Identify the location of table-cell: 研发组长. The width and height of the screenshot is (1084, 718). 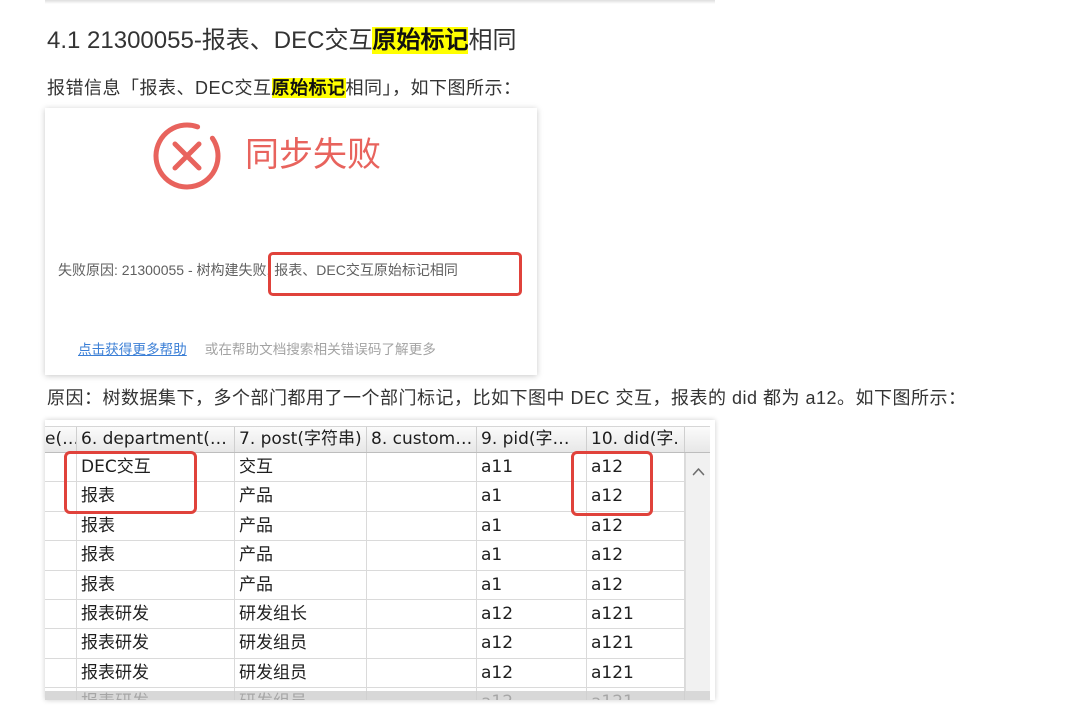
(301, 614).